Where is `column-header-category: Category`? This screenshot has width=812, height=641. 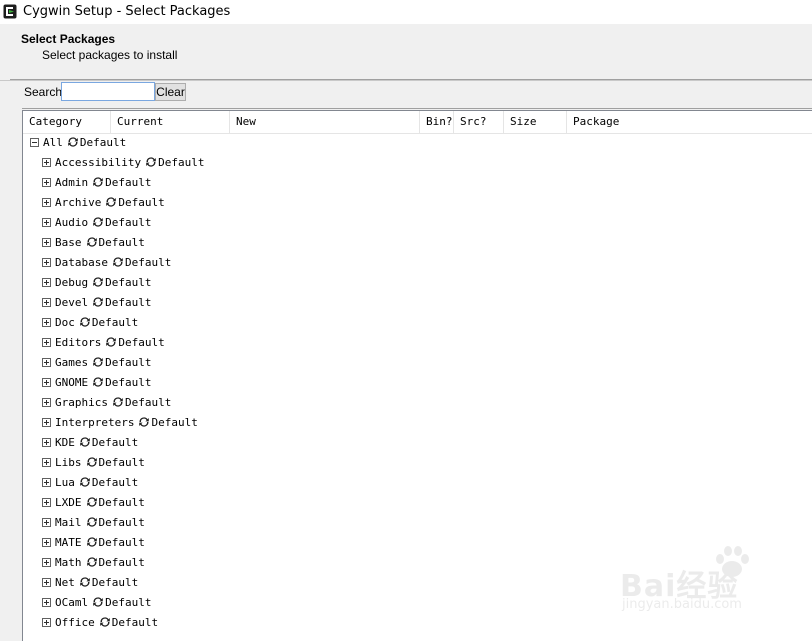
column-header-category: Category is located at coordinates (67, 122).